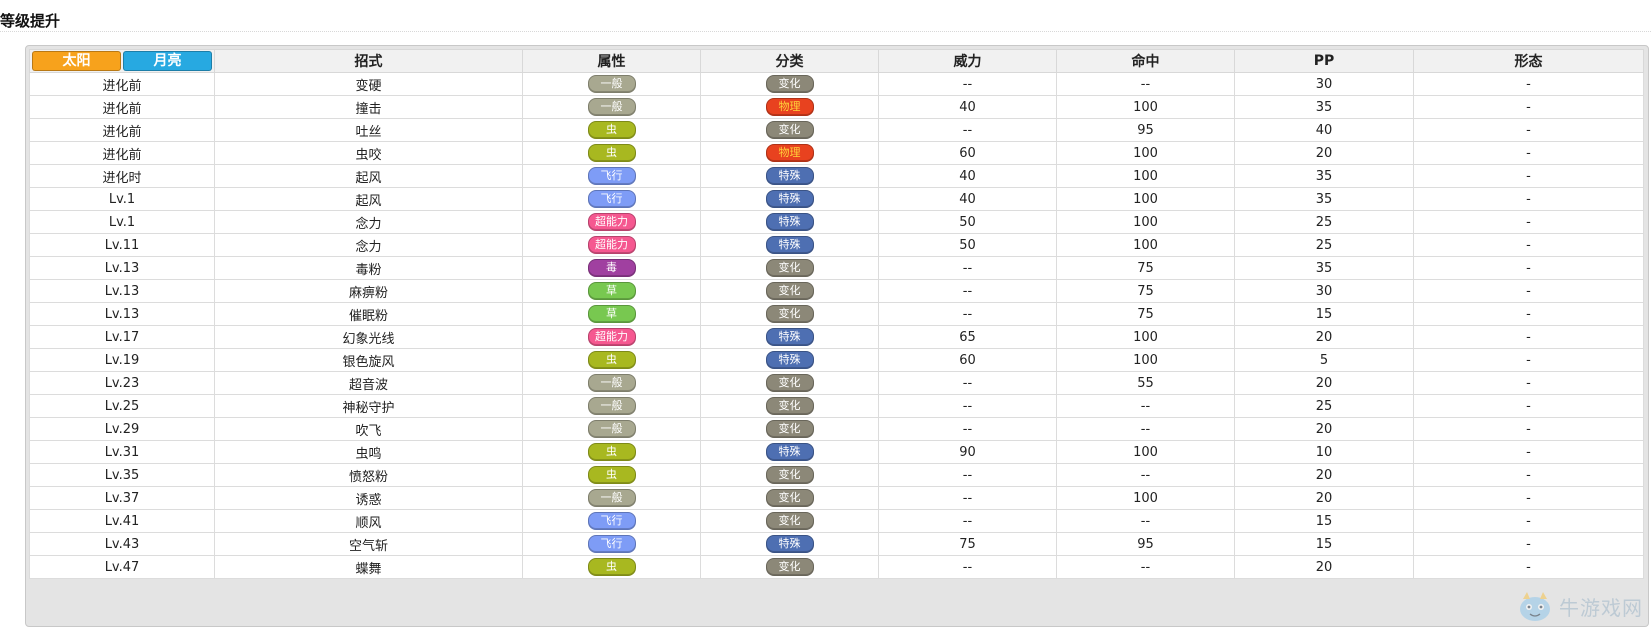  What do you see at coordinates (1324, 61) in the screenshot?
I see `col-header-pp: PP` at bounding box center [1324, 61].